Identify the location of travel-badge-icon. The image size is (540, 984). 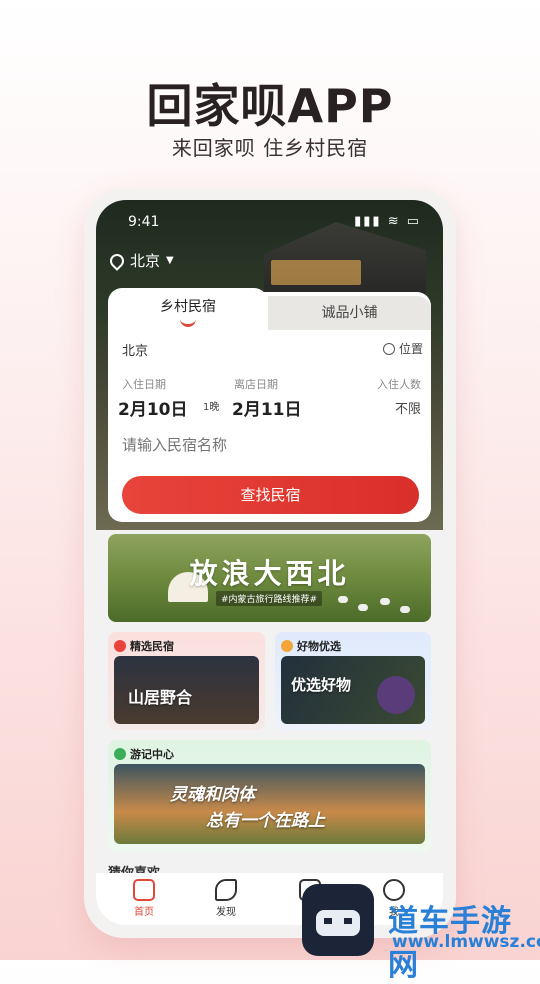
(120, 754).